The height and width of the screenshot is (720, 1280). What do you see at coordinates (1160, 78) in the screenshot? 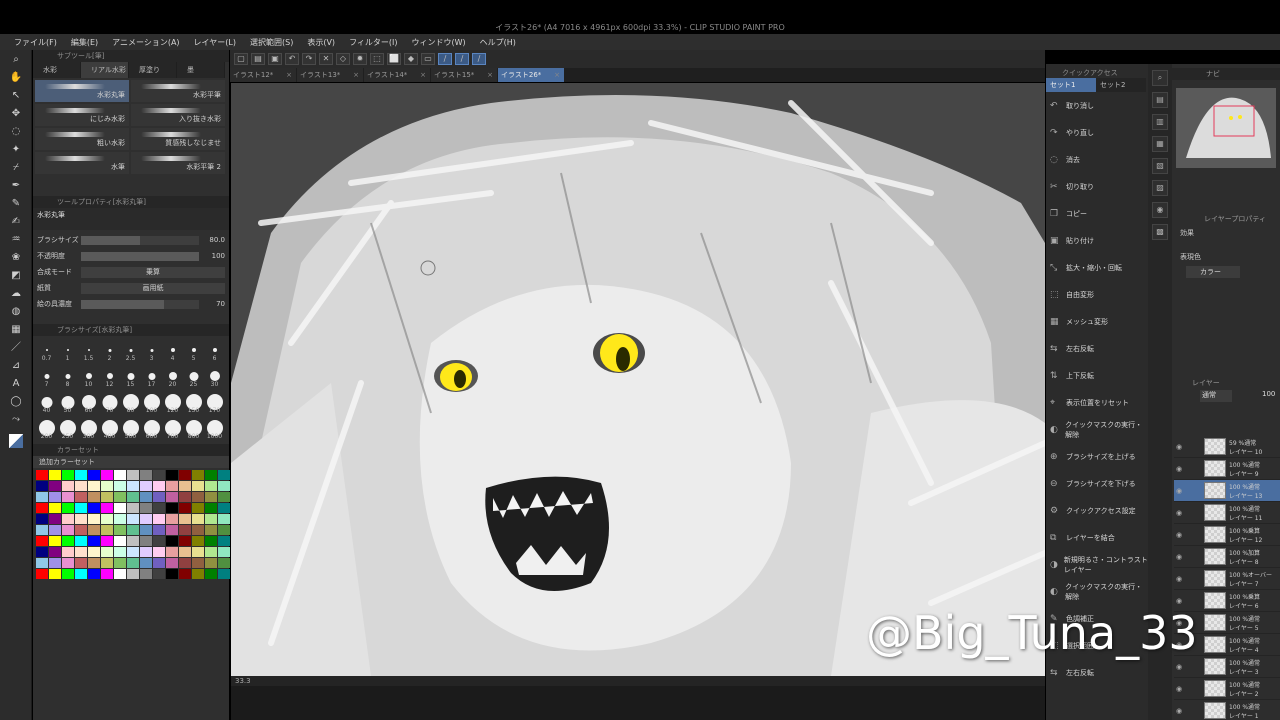
I see `search-icon: ⌕` at bounding box center [1160, 78].